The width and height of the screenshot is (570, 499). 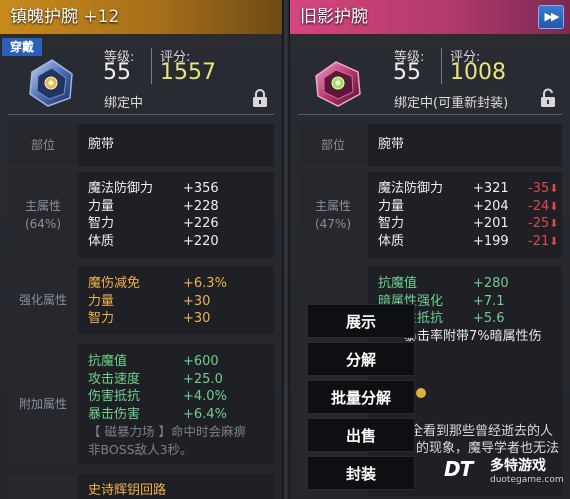 What do you see at coordinates (430, 17) in the screenshot?
I see `item-title-bar: 旧影护腕` at bounding box center [430, 17].